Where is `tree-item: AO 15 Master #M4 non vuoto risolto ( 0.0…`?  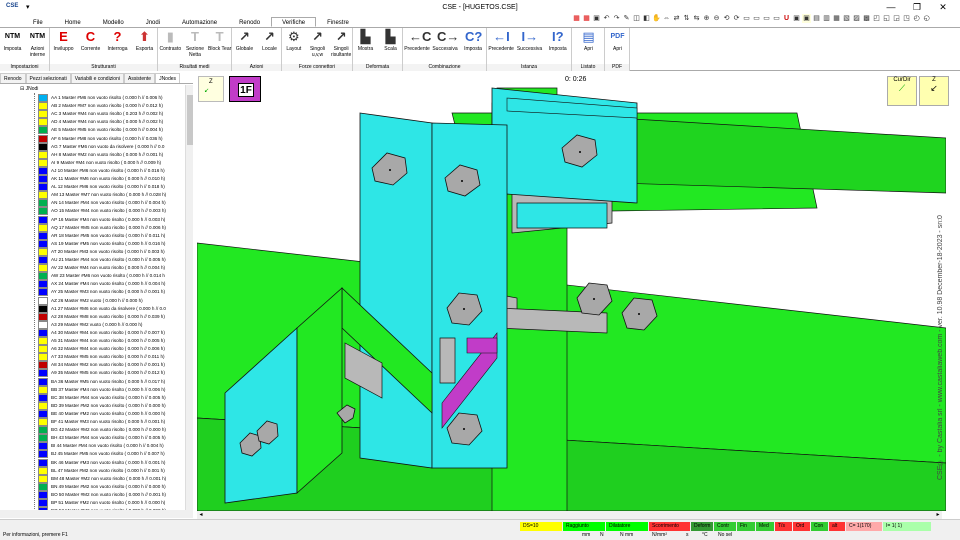 tree-item: AO 15 Master #M4 non vuoto risolto ( 0.0… is located at coordinates (111, 211).